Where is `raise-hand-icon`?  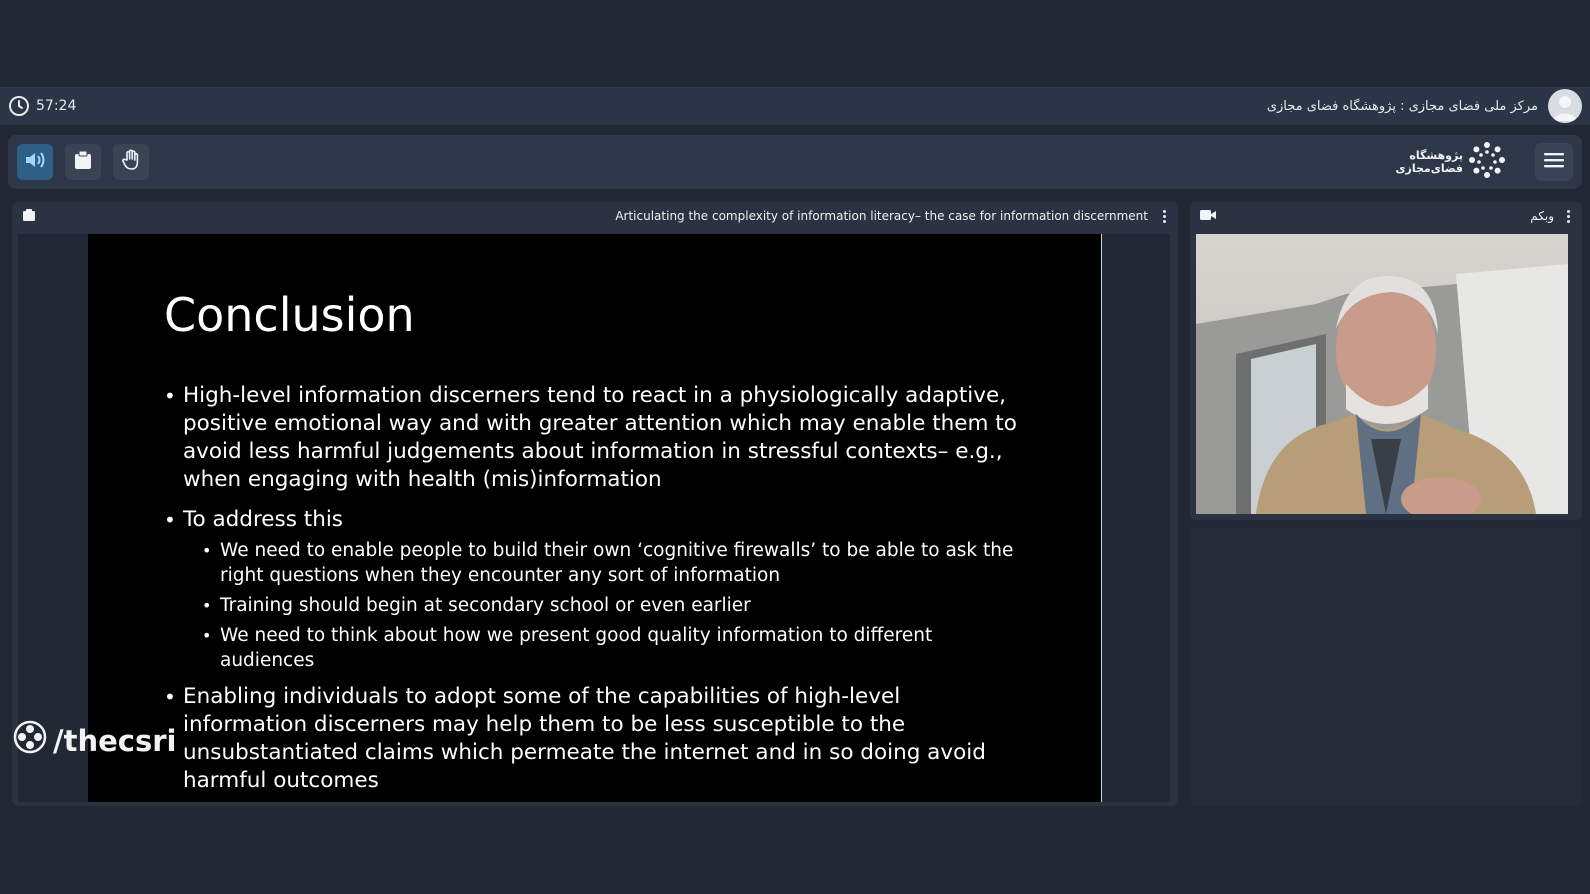
raise-hand-icon is located at coordinates (131, 162).